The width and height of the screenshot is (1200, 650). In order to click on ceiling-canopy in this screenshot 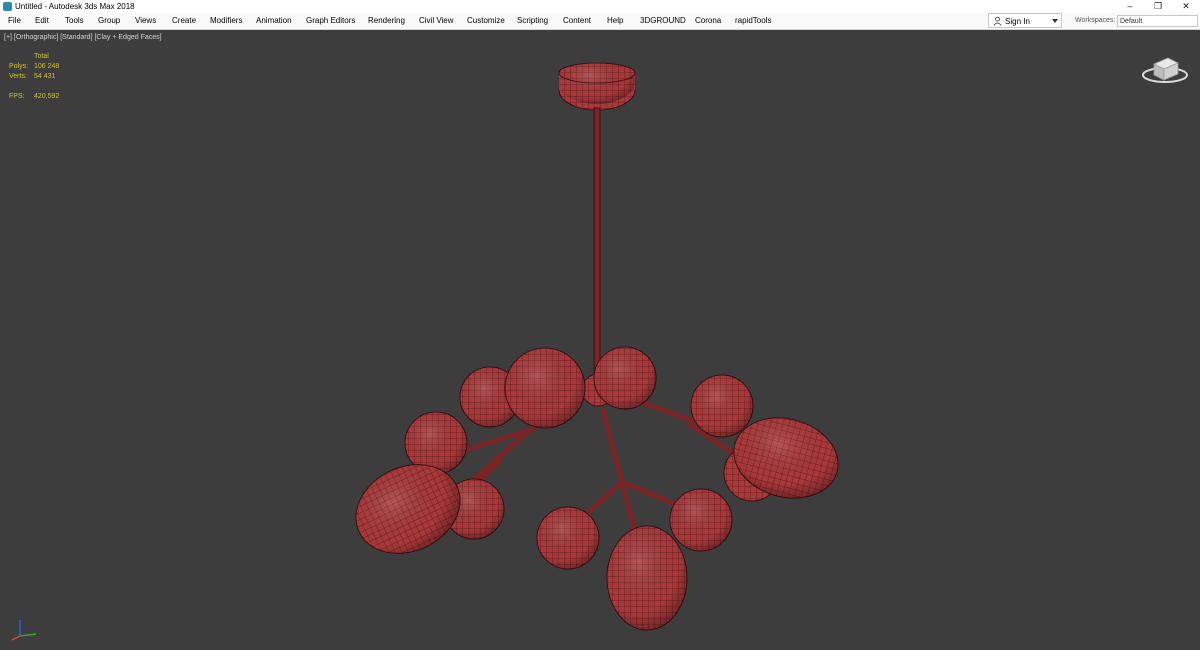, I will do `click(597, 85)`.